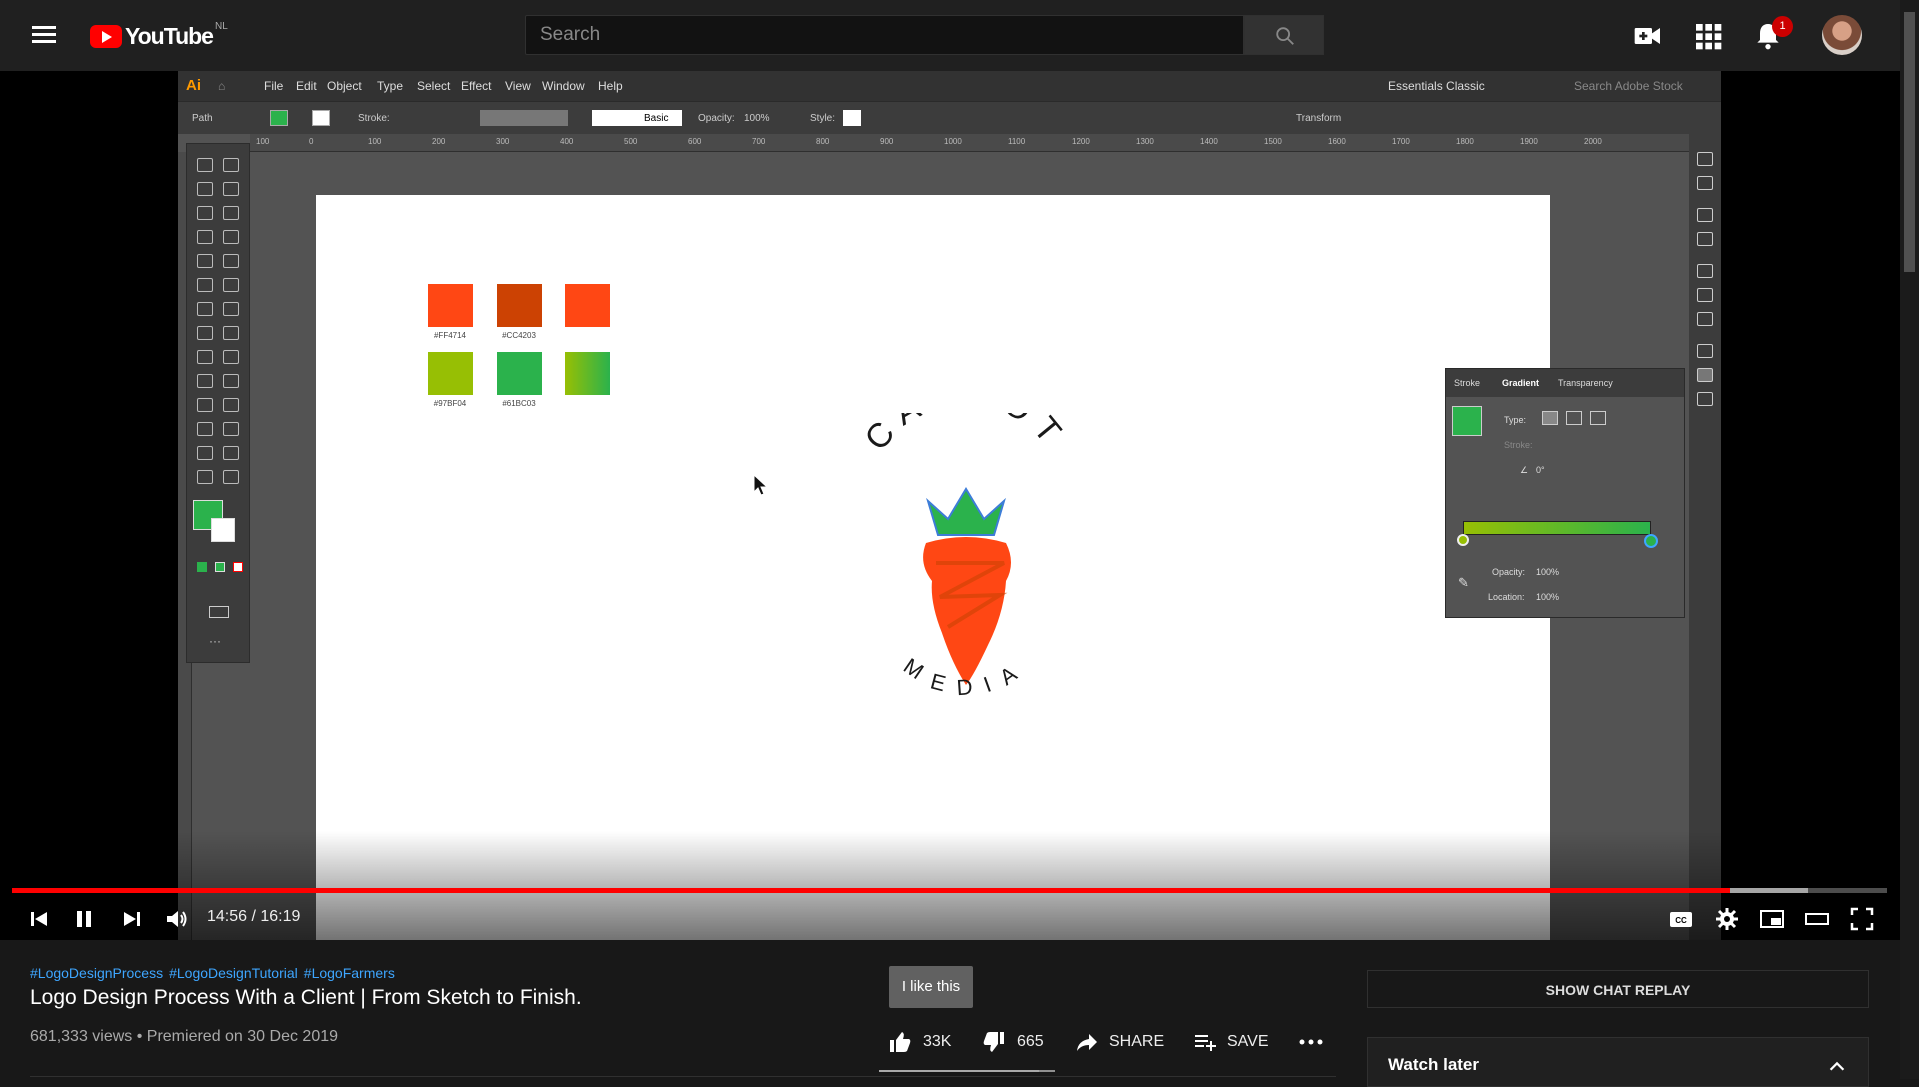 This screenshot has width=1919, height=1087. I want to click on youtube-logo: YouTube NL, so click(159, 35).